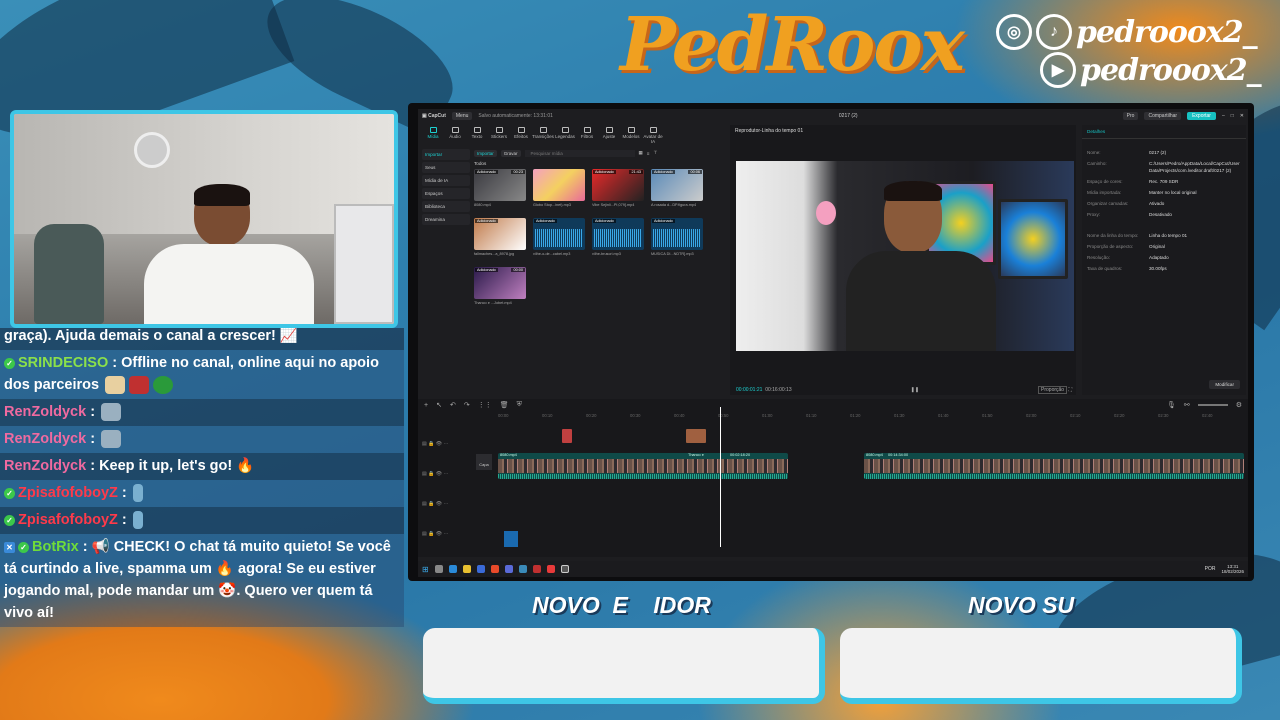 This screenshot has height=720, width=1280. What do you see at coordinates (1130, 116) in the screenshot?
I see `pro-button: Pro` at bounding box center [1130, 116].